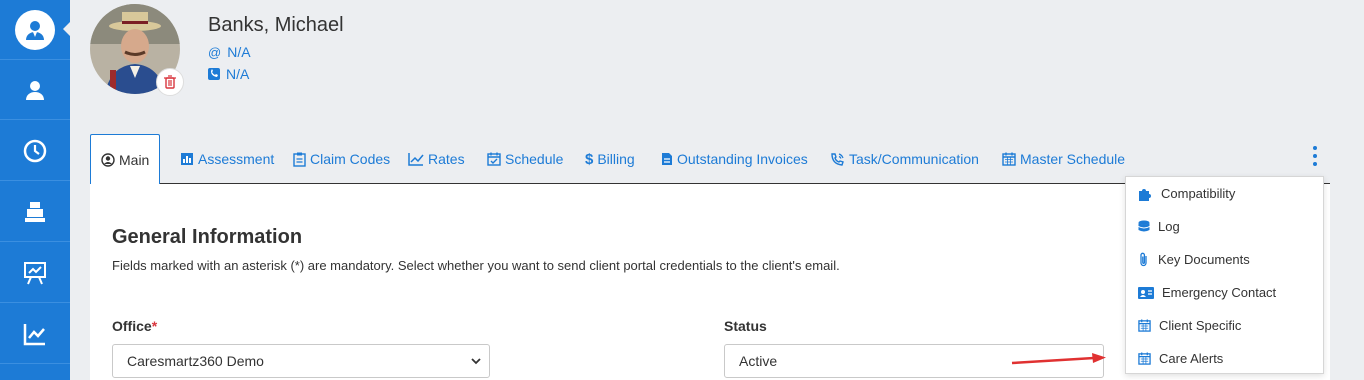  I want to click on menu-item-client-specific: Client Specific, so click(1225, 325).